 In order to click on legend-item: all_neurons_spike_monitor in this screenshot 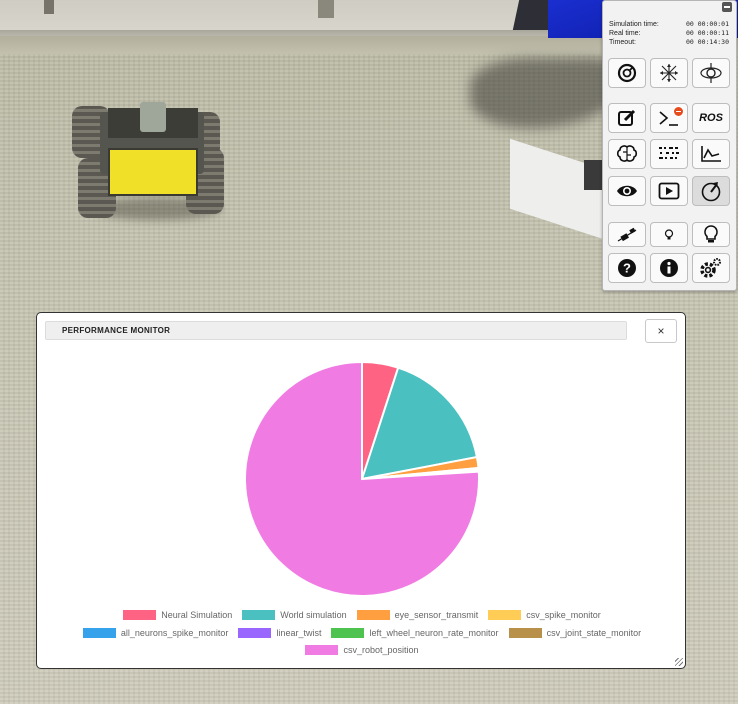, I will do `click(155, 633)`.